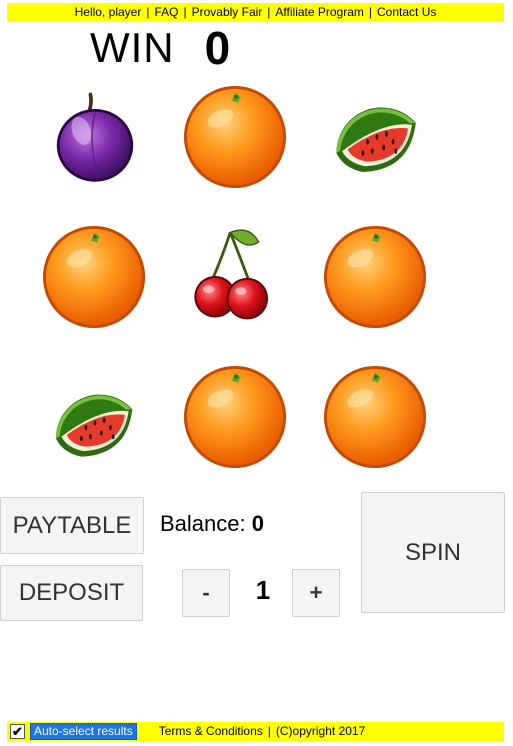 Image resolution: width=513 pixels, height=746 pixels. I want to click on copyright-text: (C)opyright 2017, so click(320, 731).